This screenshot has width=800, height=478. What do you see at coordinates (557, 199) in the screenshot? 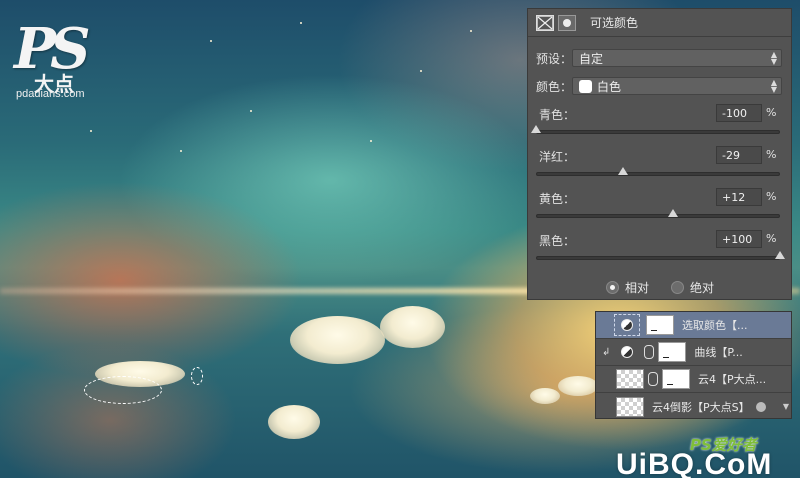
I see `slider-label: 黄色：` at bounding box center [557, 199].